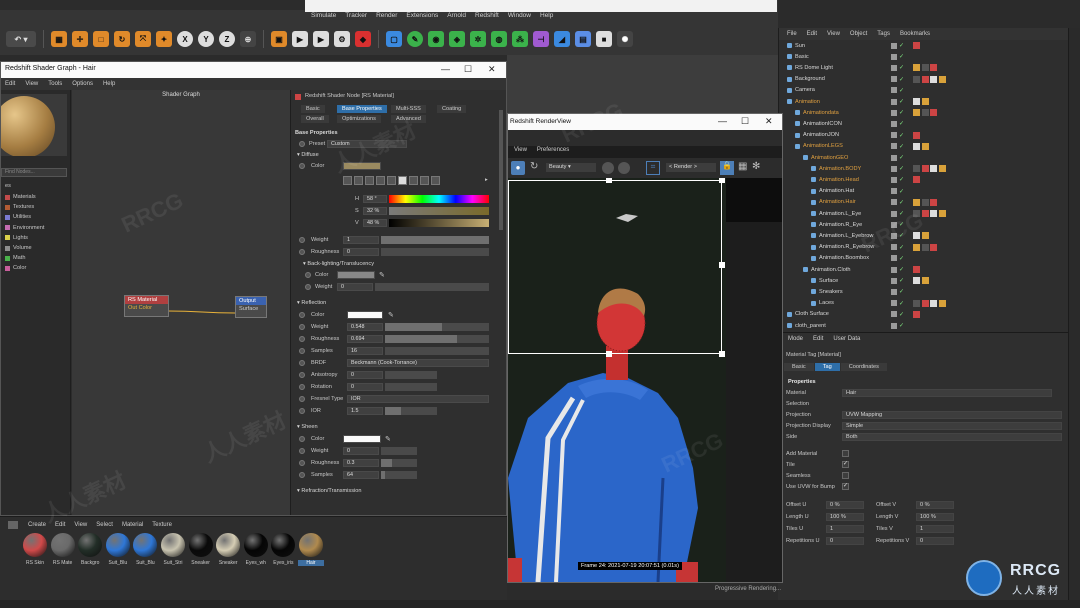 This screenshot has height=608, width=1080. I want to click on object-row: Laces ✓, so click(924, 303).